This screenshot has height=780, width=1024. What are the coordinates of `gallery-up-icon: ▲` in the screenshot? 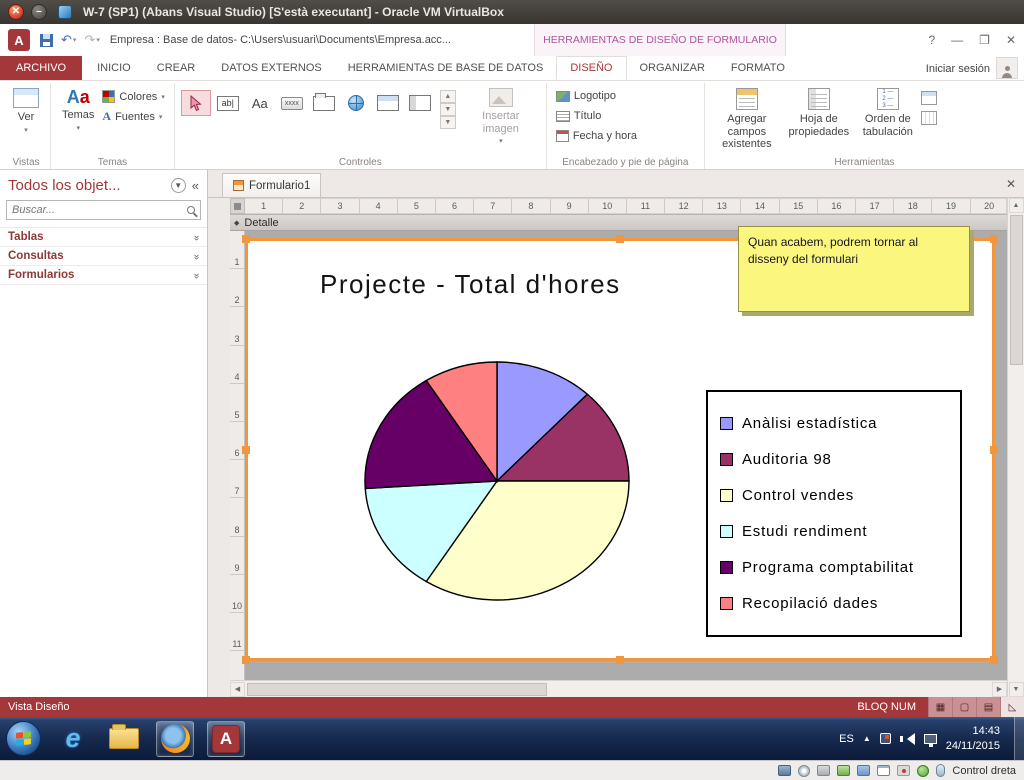 It's located at (447, 96).